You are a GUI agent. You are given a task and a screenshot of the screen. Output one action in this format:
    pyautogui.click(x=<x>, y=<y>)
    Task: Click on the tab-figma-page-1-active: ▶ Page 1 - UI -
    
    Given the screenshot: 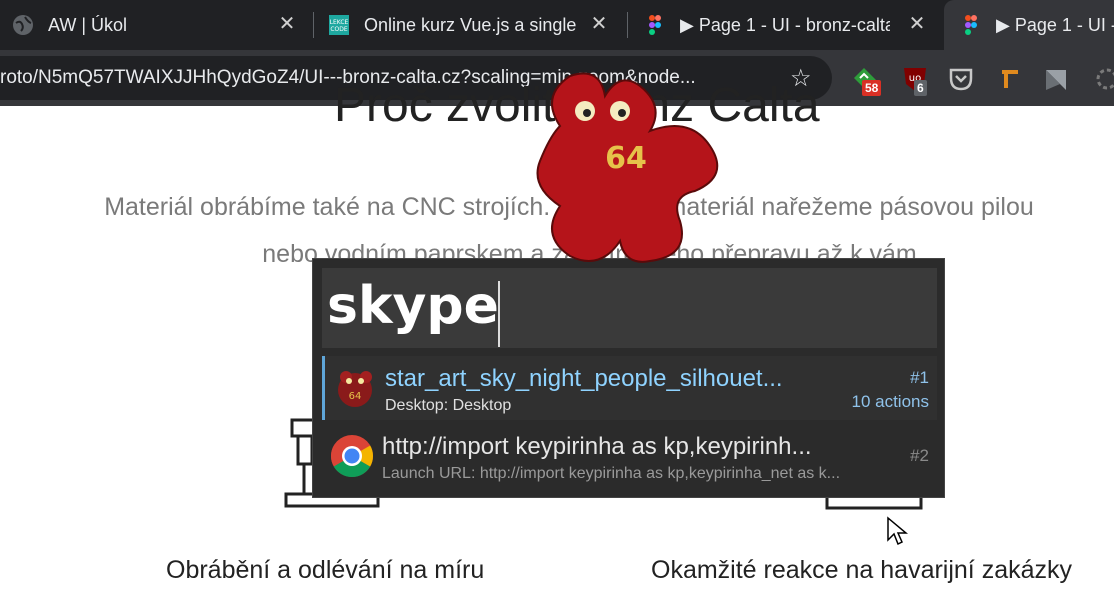 What is the action you would take?
    pyautogui.click(x=1029, y=25)
    